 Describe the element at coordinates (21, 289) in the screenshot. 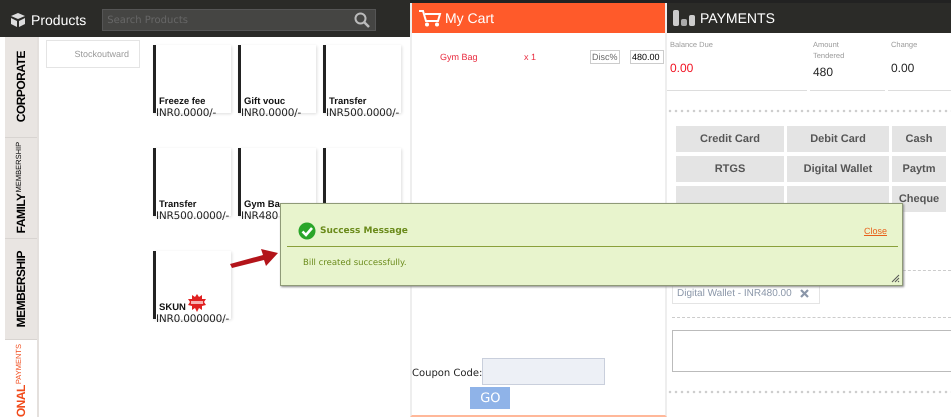

I see `side-tab: MEMBERSHIP` at that location.